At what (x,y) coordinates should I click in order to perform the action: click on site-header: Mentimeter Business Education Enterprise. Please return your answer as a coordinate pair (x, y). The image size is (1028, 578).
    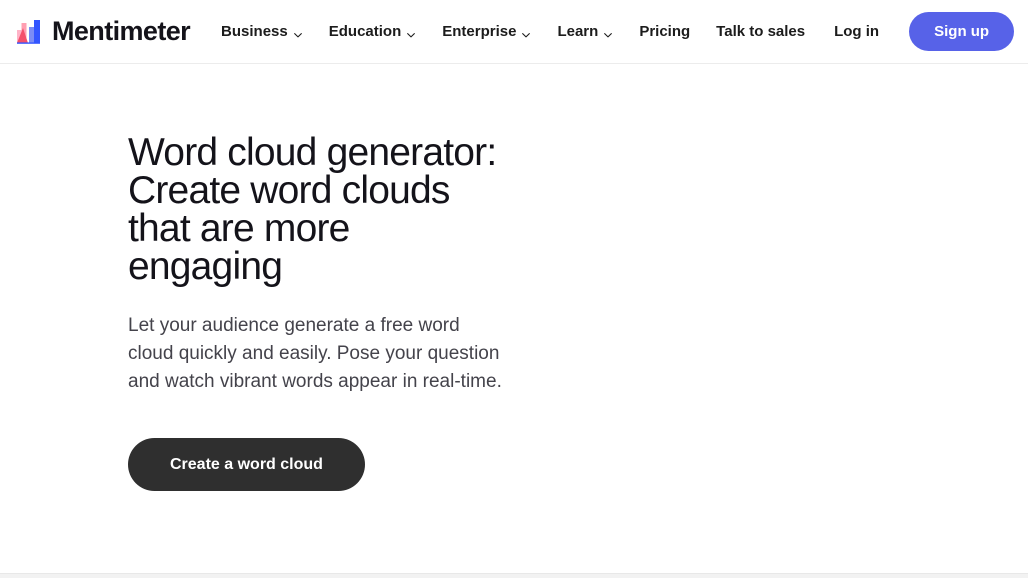
    Looking at the image, I should click on (514, 32).